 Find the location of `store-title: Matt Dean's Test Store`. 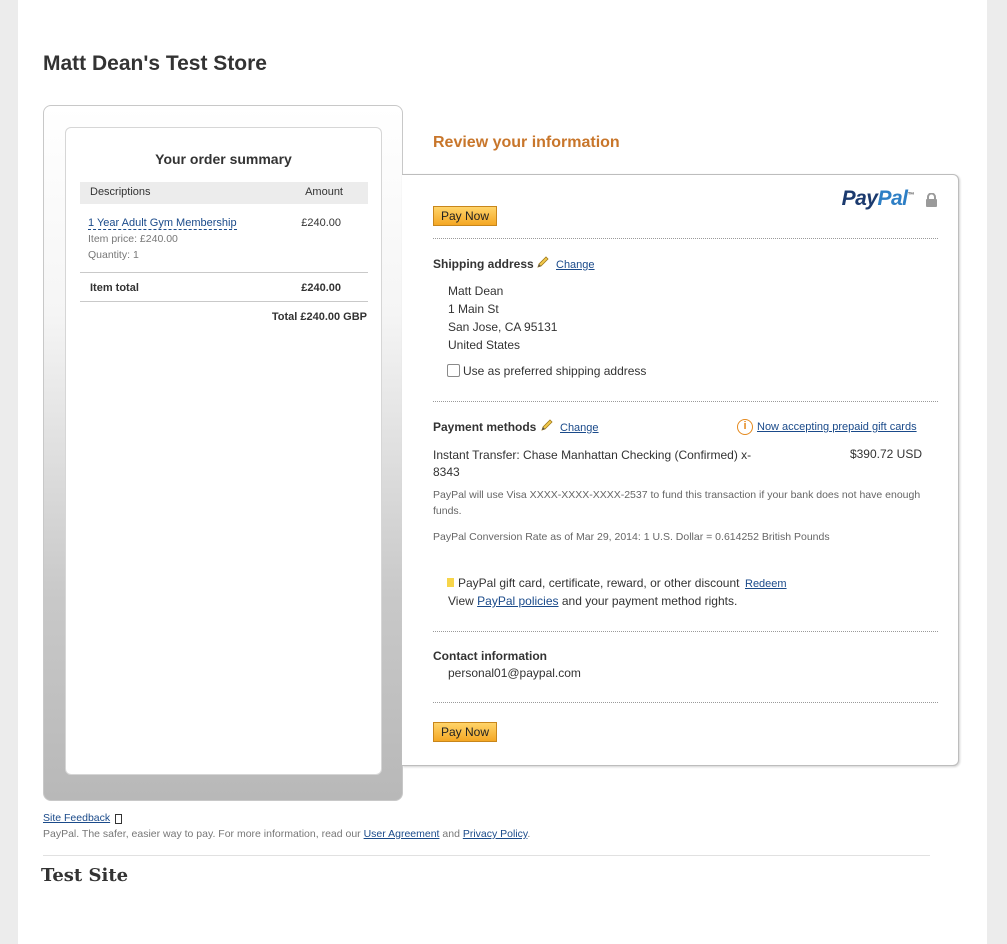

store-title: Matt Dean's Test Store is located at coordinates (155, 63).